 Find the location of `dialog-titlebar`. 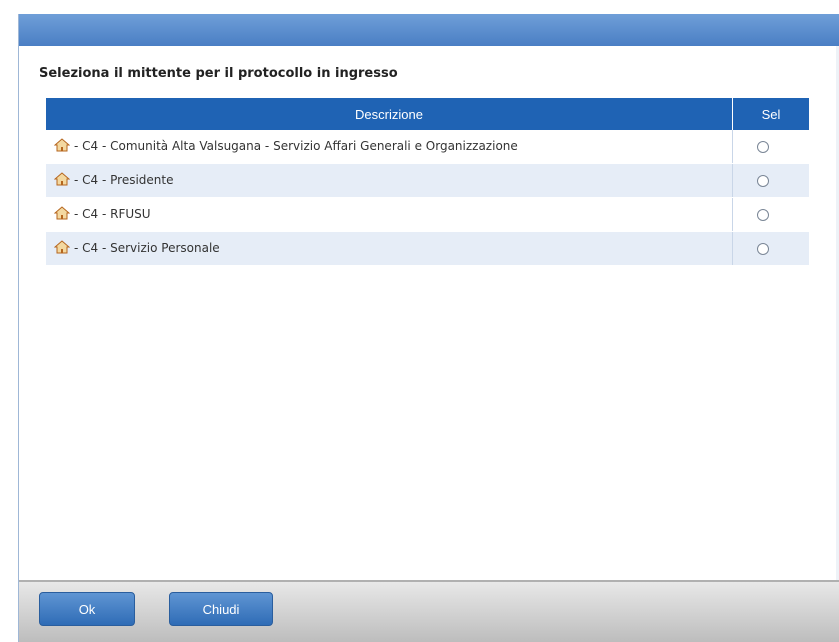

dialog-titlebar is located at coordinates (429, 30).